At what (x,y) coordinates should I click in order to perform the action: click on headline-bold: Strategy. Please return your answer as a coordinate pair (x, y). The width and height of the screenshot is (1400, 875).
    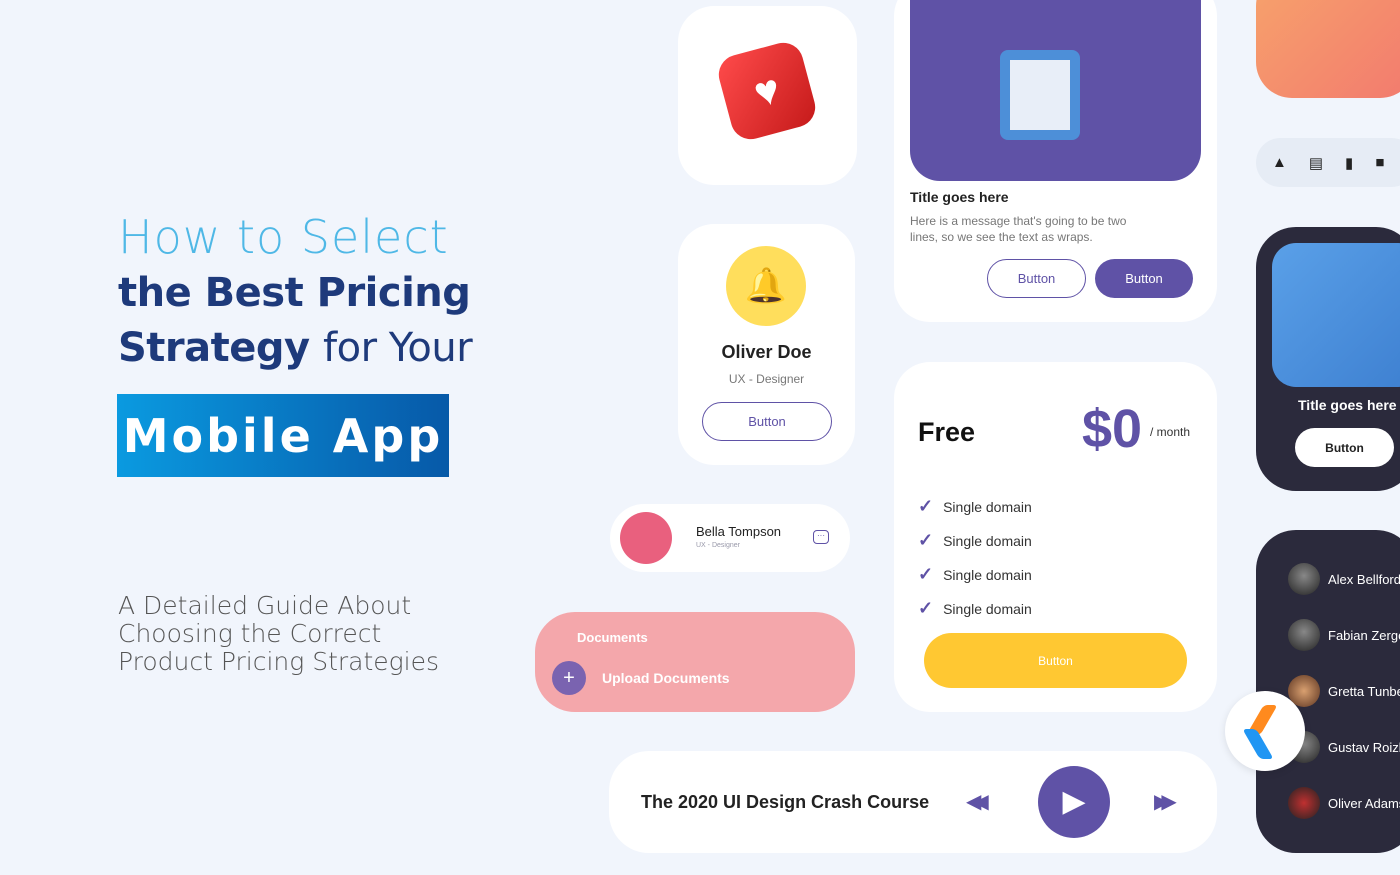
    Looking at the image, I should click on (214, 348).